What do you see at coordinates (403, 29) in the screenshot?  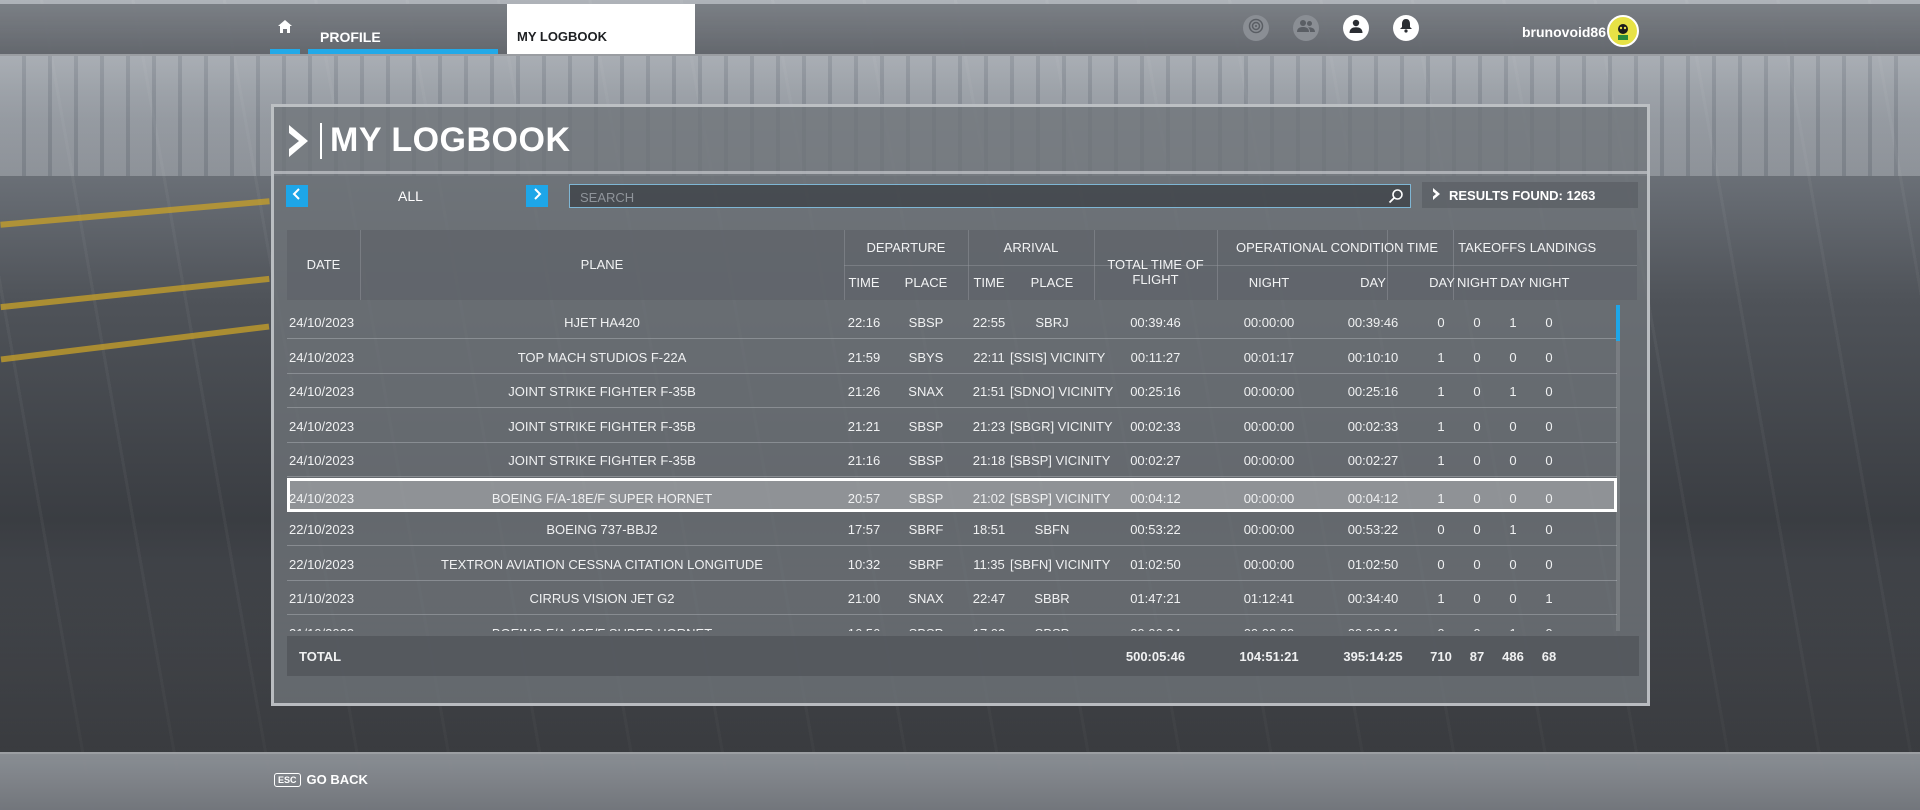 I see `tab-profile: PROFILE` at bounding box center [403, 29].